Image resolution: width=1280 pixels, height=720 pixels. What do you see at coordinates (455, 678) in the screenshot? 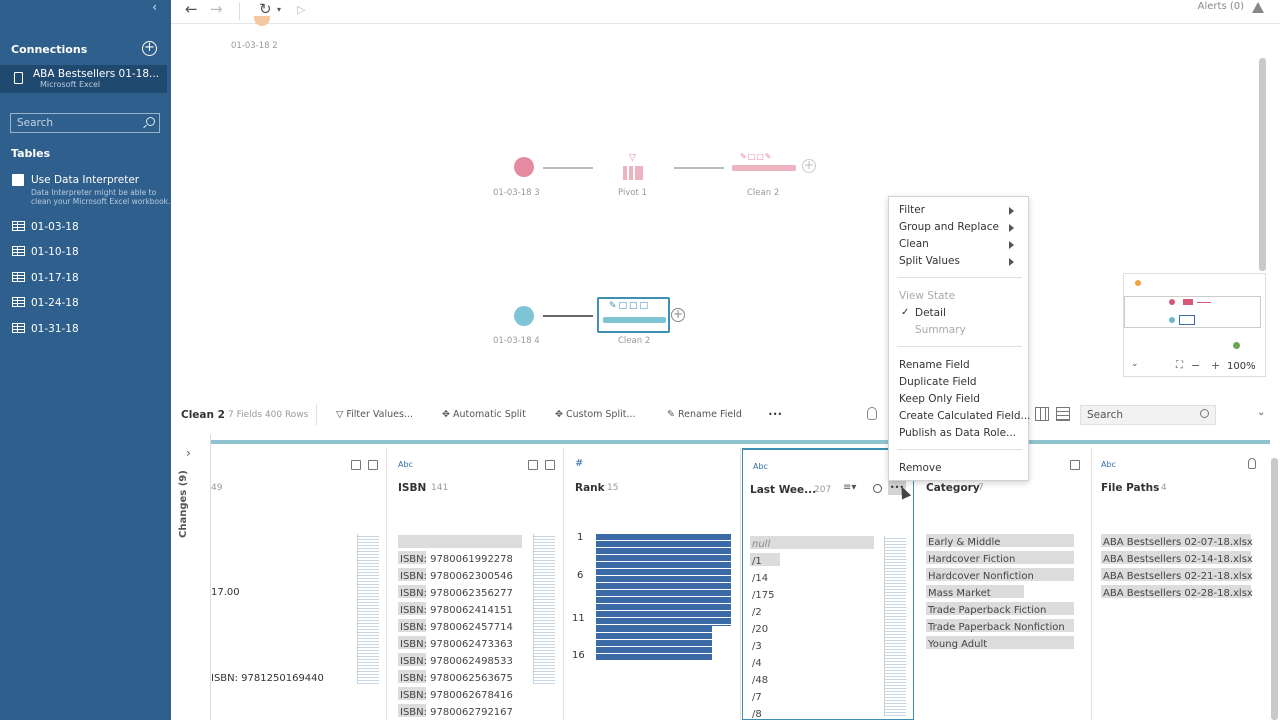
I see `value-row: ISBN: 9780062563675` at bounding box center [455, 678].